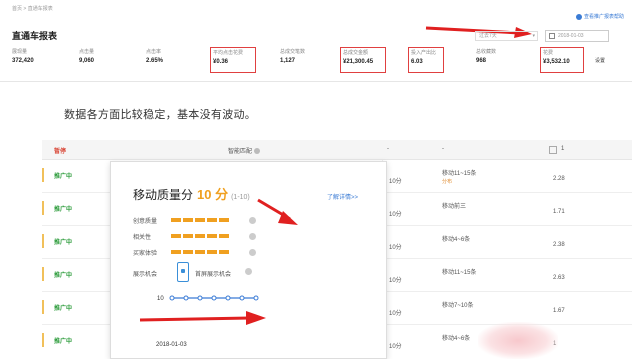 This screenshot has width=632, height=359. Describe the element at coordinates (488, 36) in the screenshot. I see `date-range-label: 过去7天` at that location.